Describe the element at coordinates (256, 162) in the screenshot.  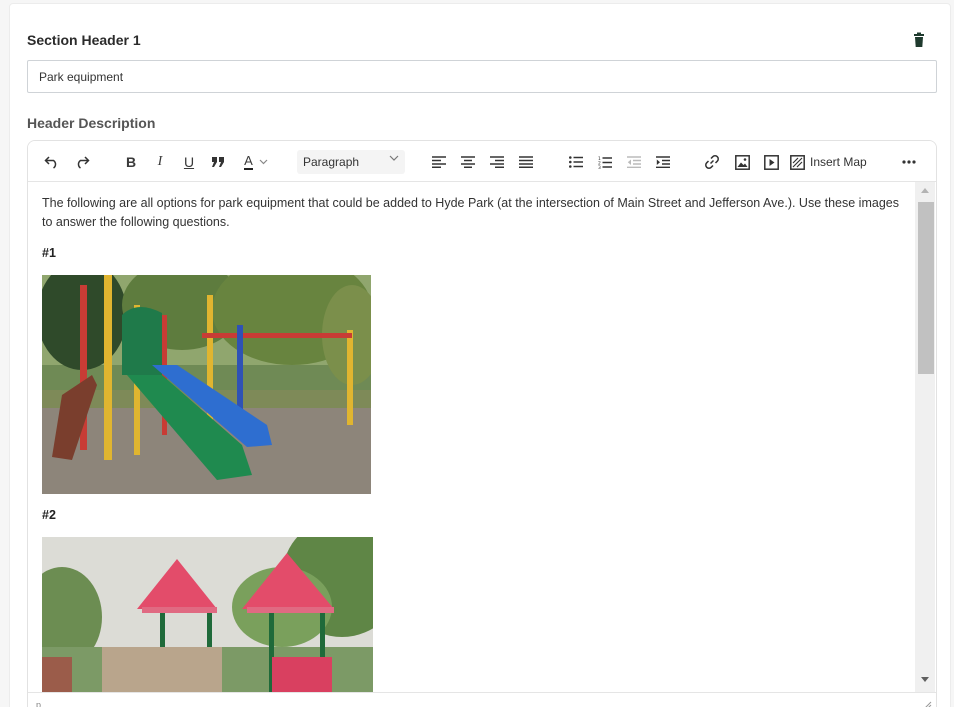
I see `text-color-button: A` at that location.